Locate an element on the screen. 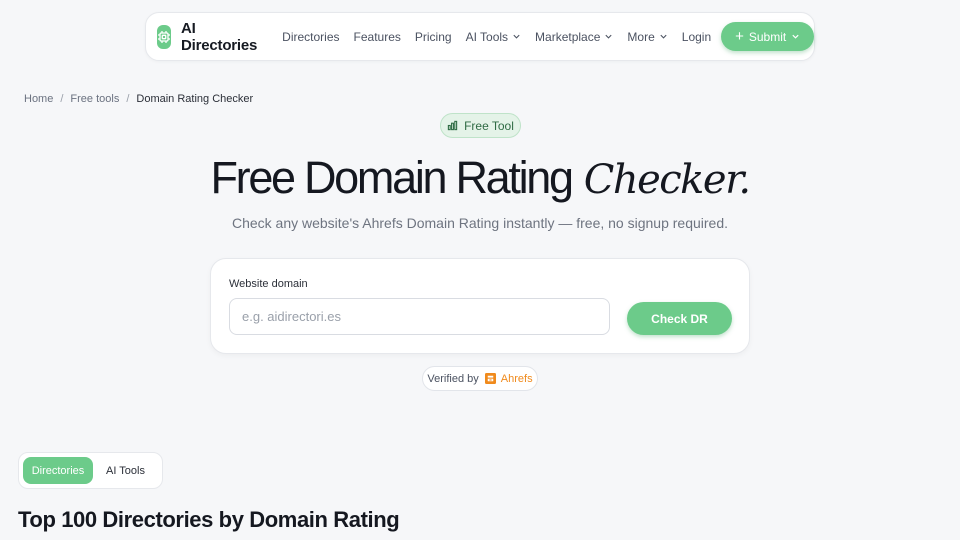  submit-button-label: Submit is located at coordinates (767, 36).